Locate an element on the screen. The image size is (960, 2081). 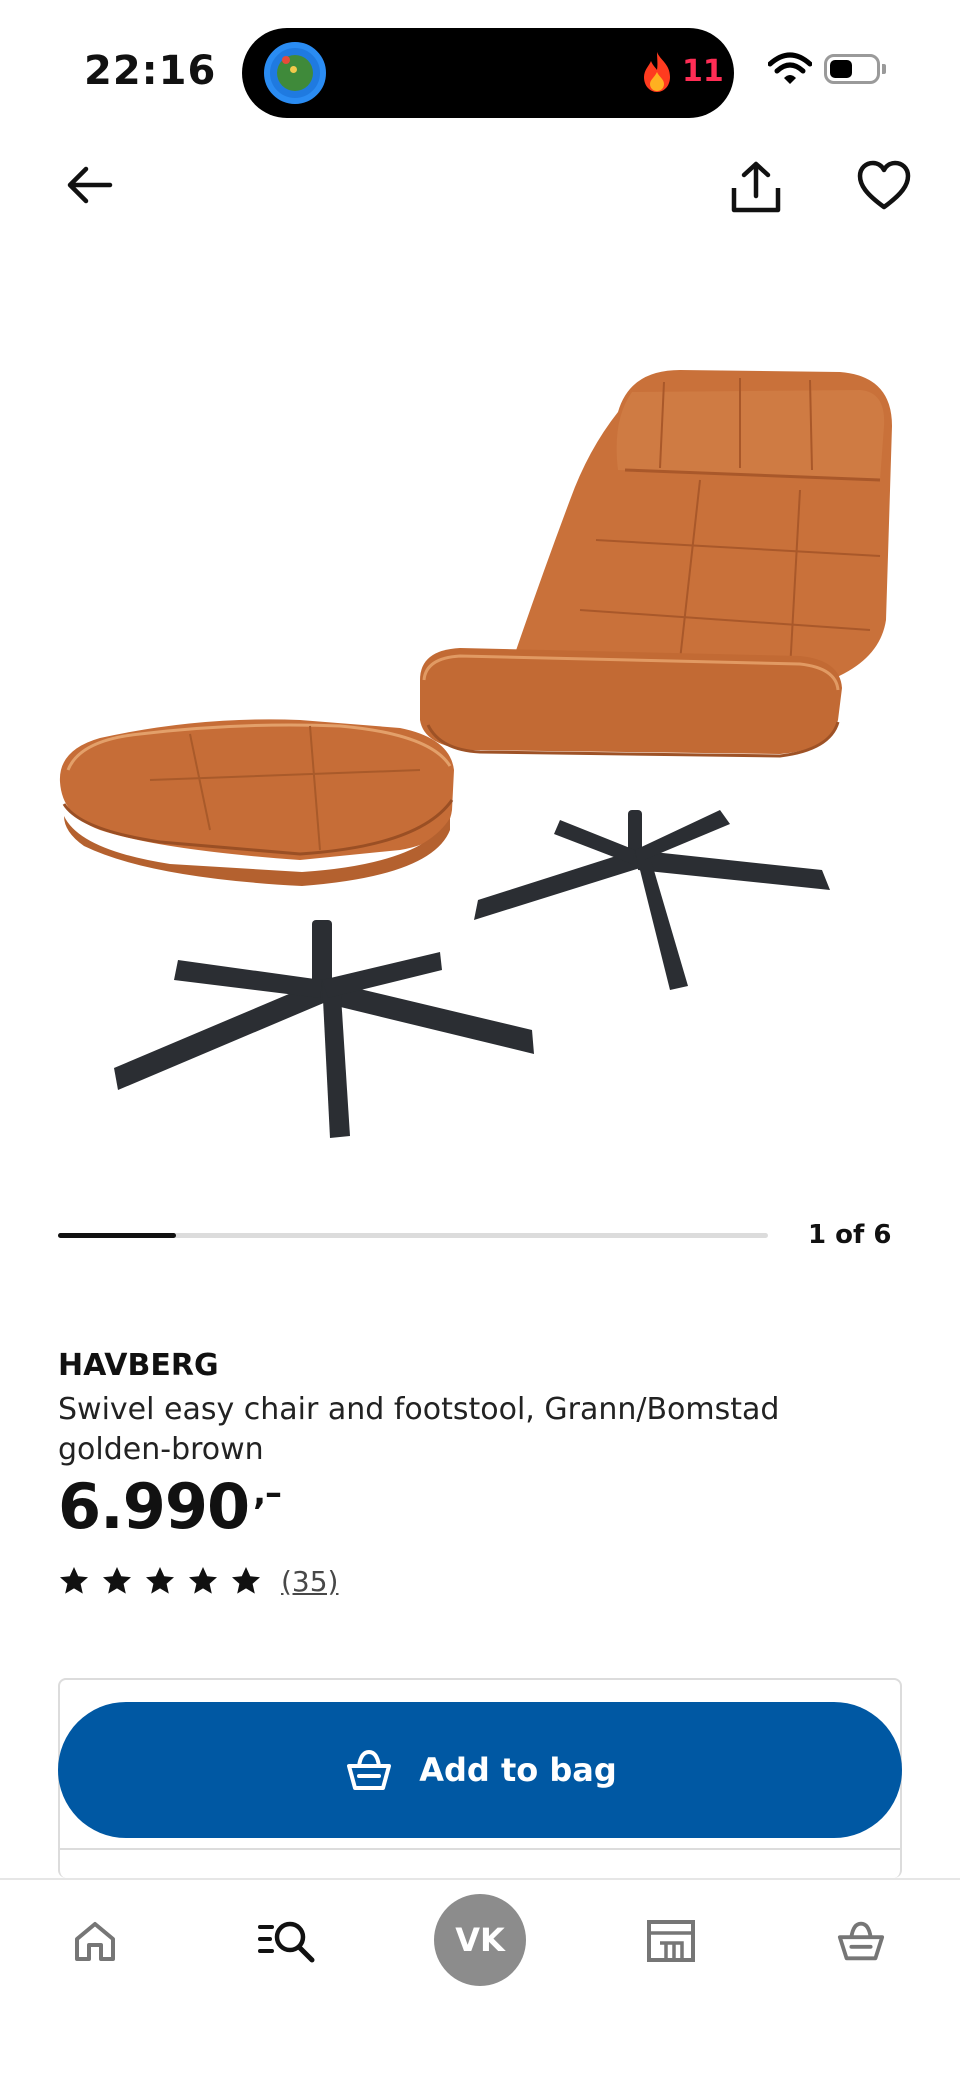
tab-stores is located at coordinates (671, 1941).